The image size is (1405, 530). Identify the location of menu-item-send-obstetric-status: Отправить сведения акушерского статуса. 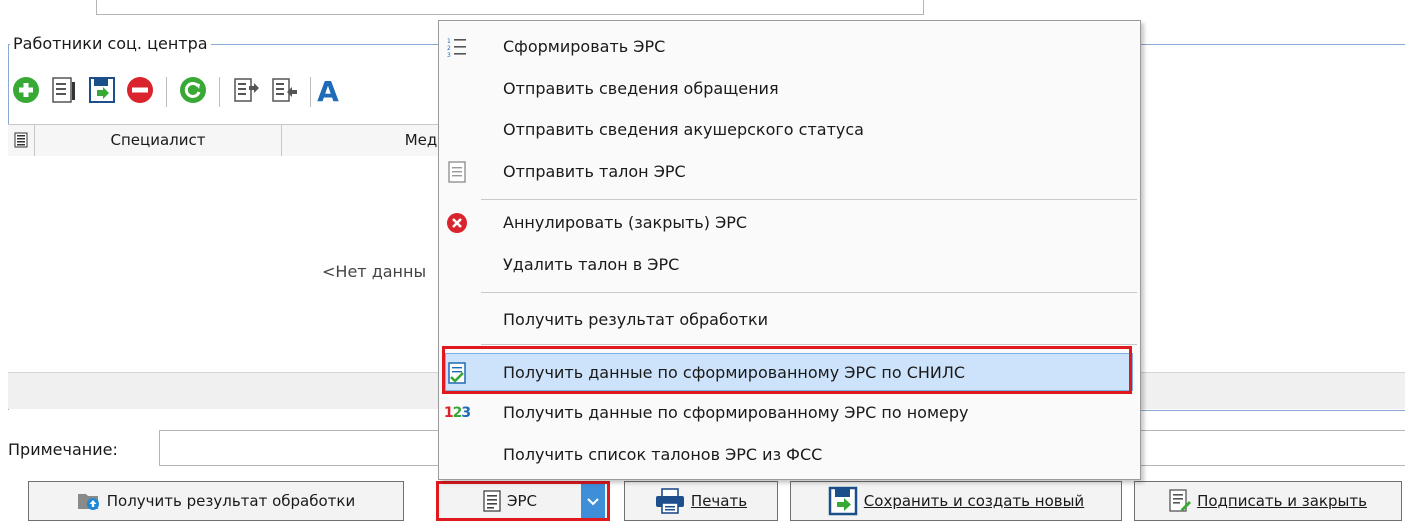
(789, 130).